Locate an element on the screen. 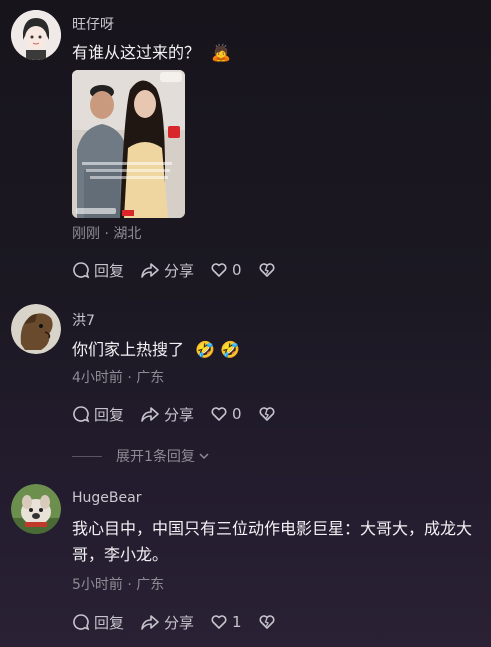 The width and height of the screenshot is (491, 647). emoji: 🙇 is located at coordinates (221, 52).